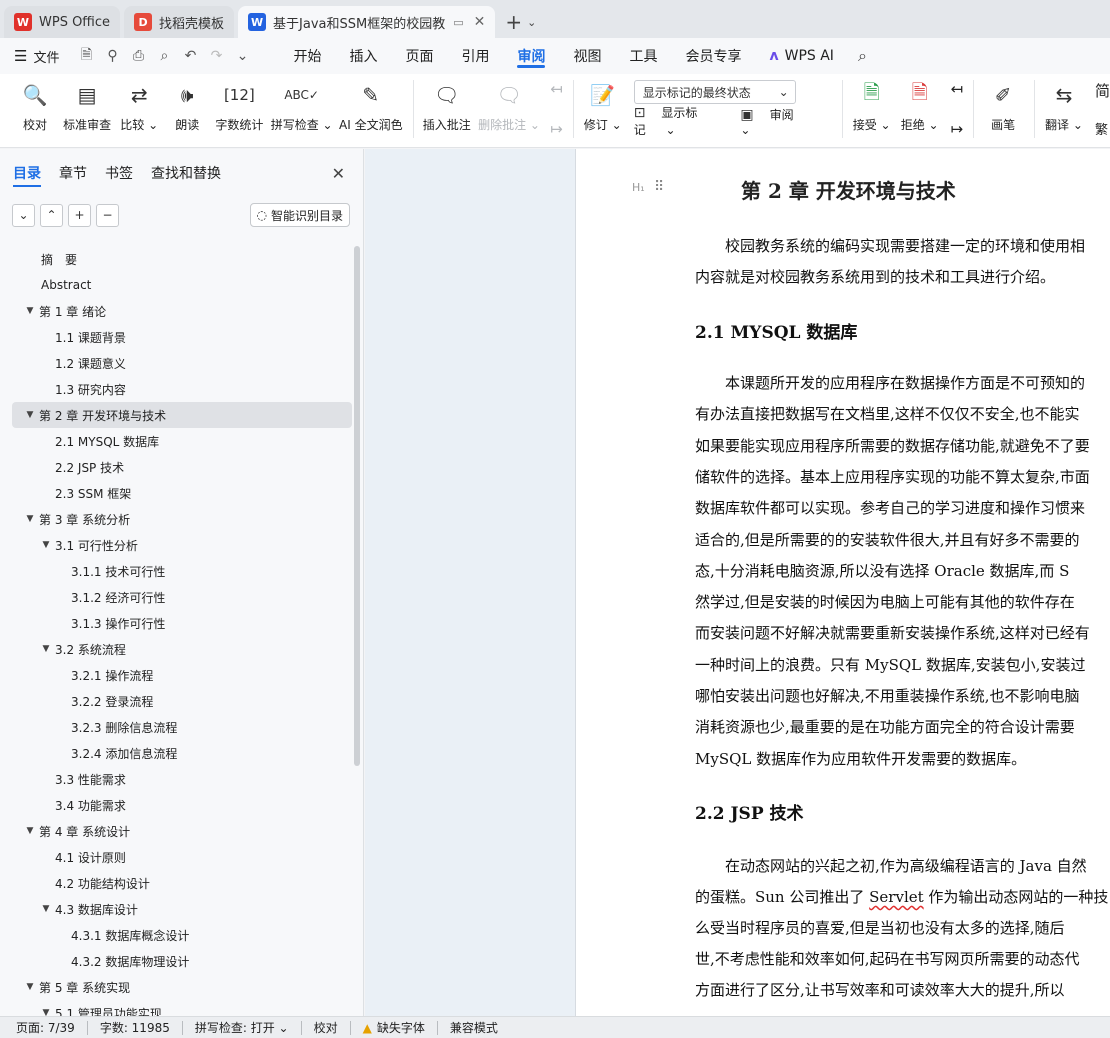 Image resolution: width=1110 pixels, height=1038 pixels. I want to click on tab-wps-office: W WPS Office, so click(62, 22).